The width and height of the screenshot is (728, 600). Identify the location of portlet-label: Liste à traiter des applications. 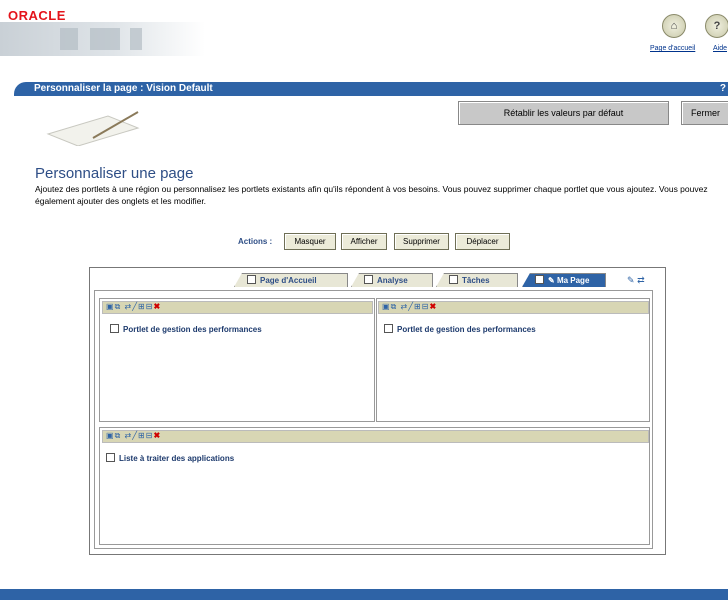
(177, 458).